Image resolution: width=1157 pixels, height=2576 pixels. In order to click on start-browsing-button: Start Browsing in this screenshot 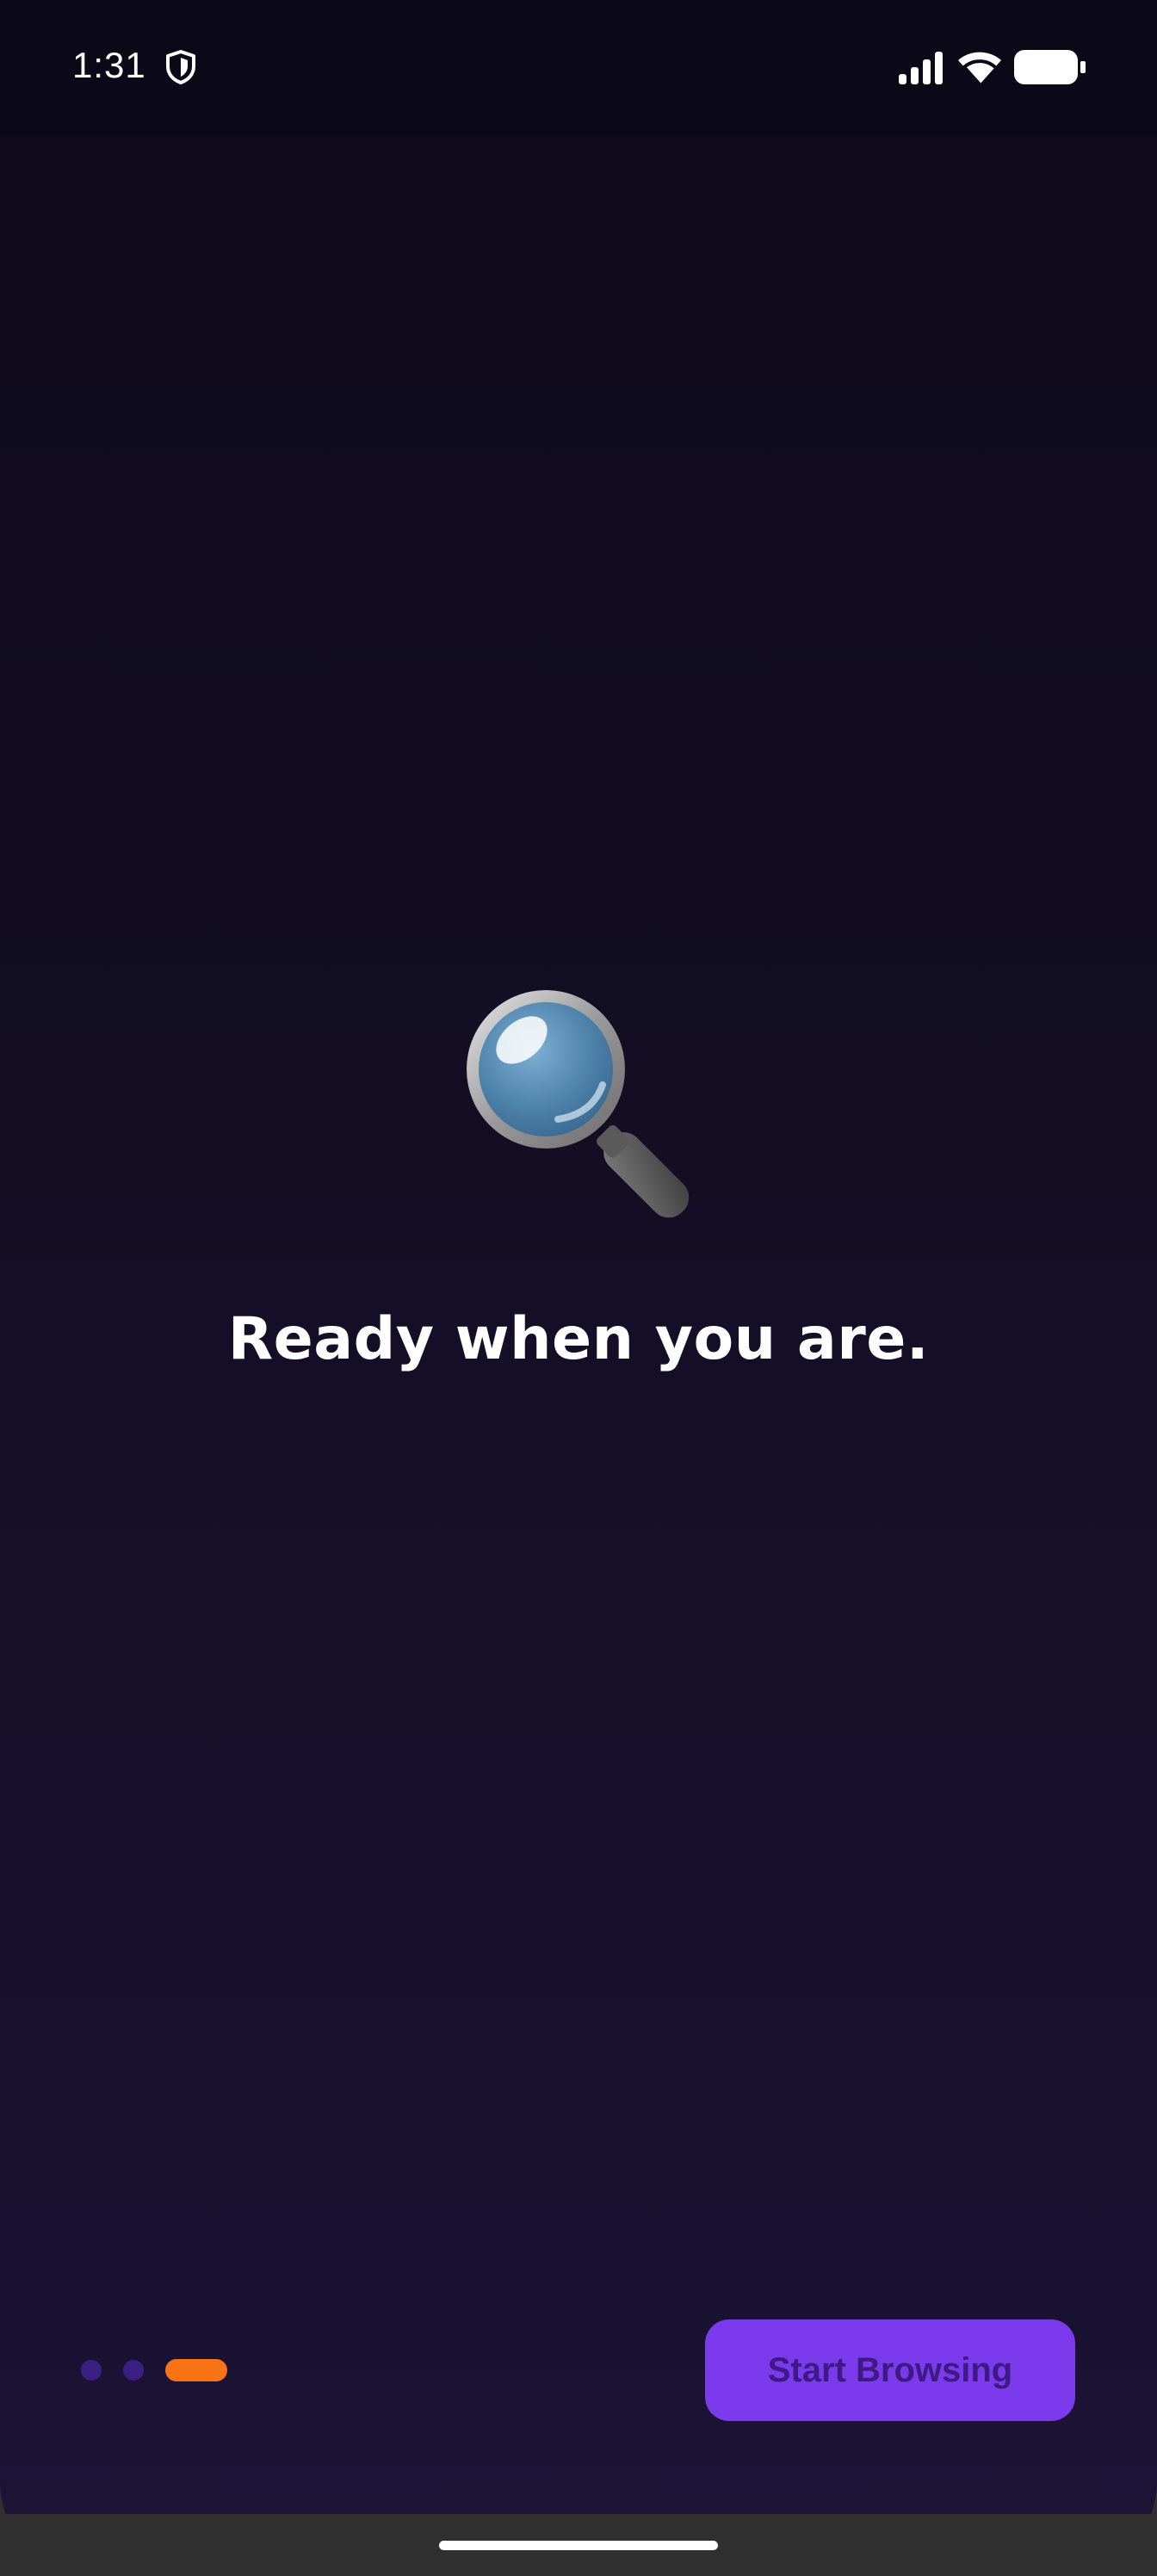, I will do `click(890, 2370)`.